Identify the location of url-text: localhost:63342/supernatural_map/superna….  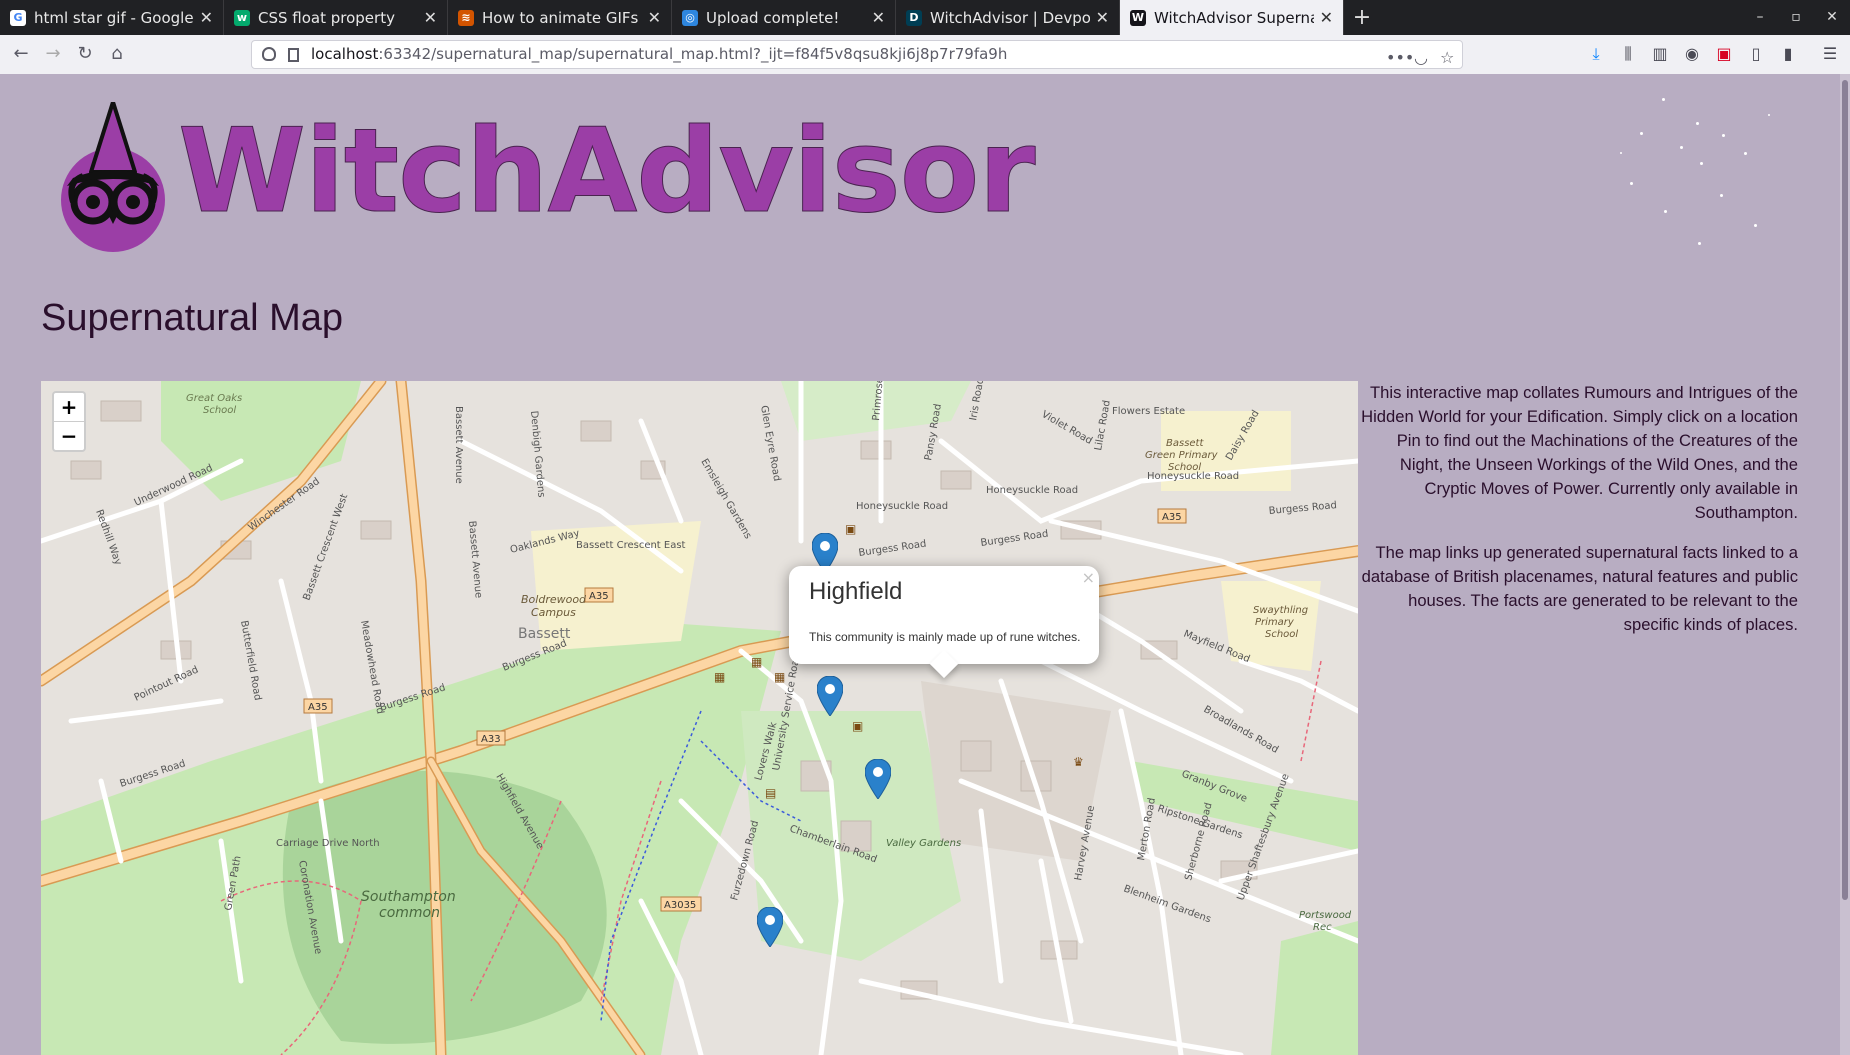
(659, 54).